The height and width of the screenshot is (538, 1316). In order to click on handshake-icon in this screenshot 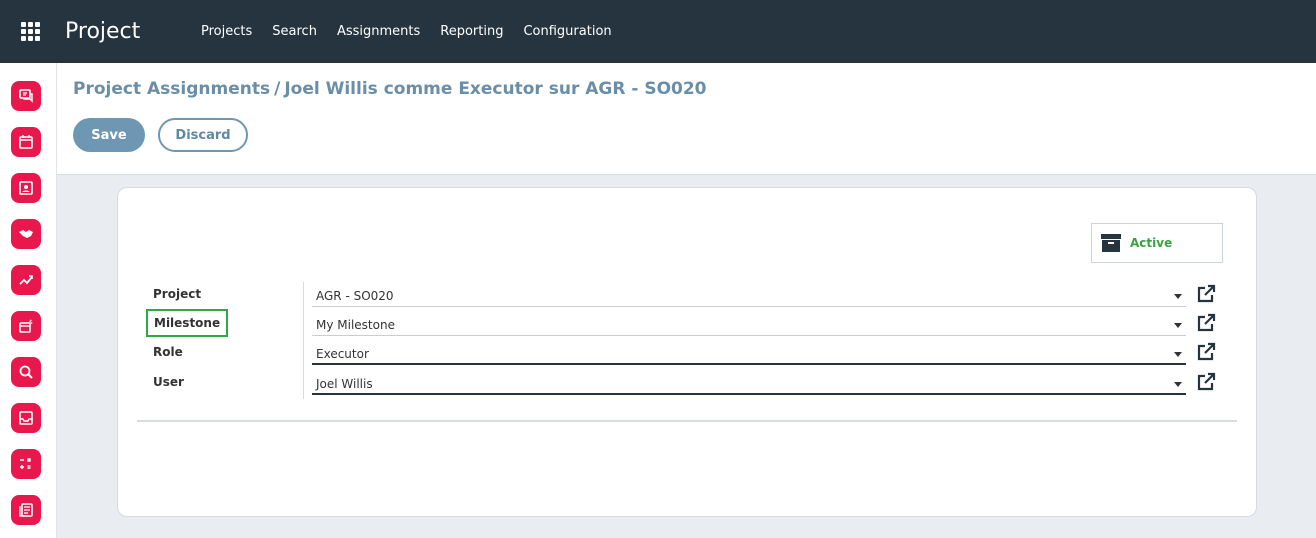, I will do `click(26, 234)`.